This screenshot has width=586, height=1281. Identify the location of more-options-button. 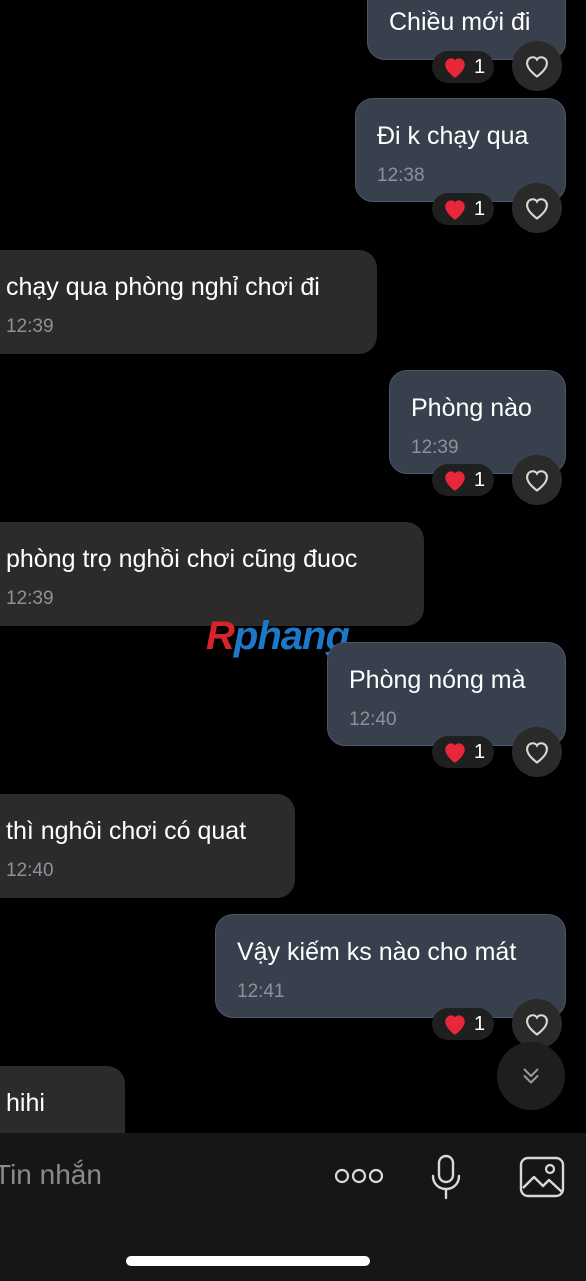
(359, 1176).